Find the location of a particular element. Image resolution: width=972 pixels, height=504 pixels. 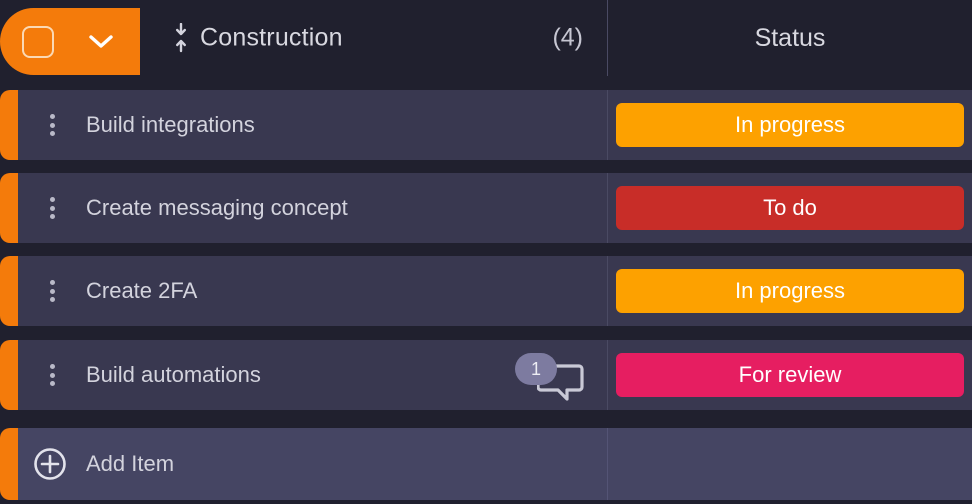

status-badge: To do is located at coordinates (790, 208).